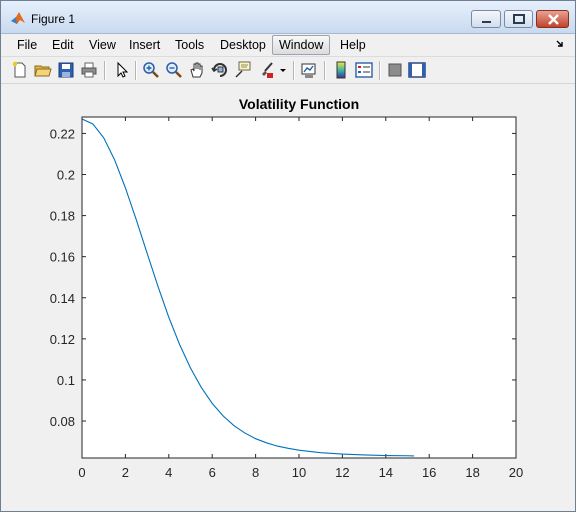 The image size is (576, 512). Describe the element at coordinates (283, 70) in the screenshot. I see `brush-dropdown-icon` at that location.